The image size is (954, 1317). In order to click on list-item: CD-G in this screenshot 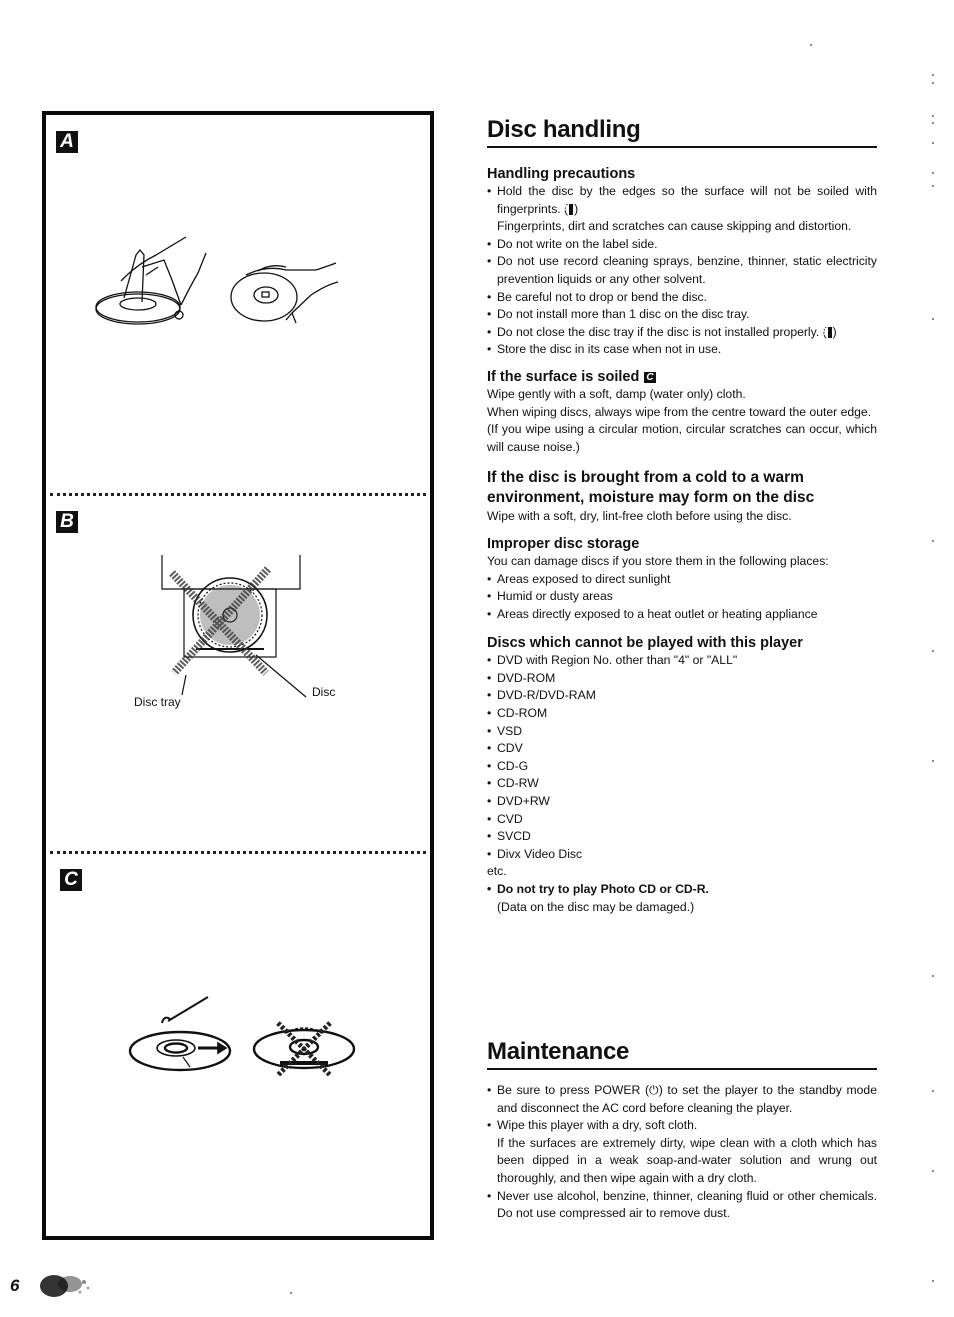, I will do `click(682, 767)`.